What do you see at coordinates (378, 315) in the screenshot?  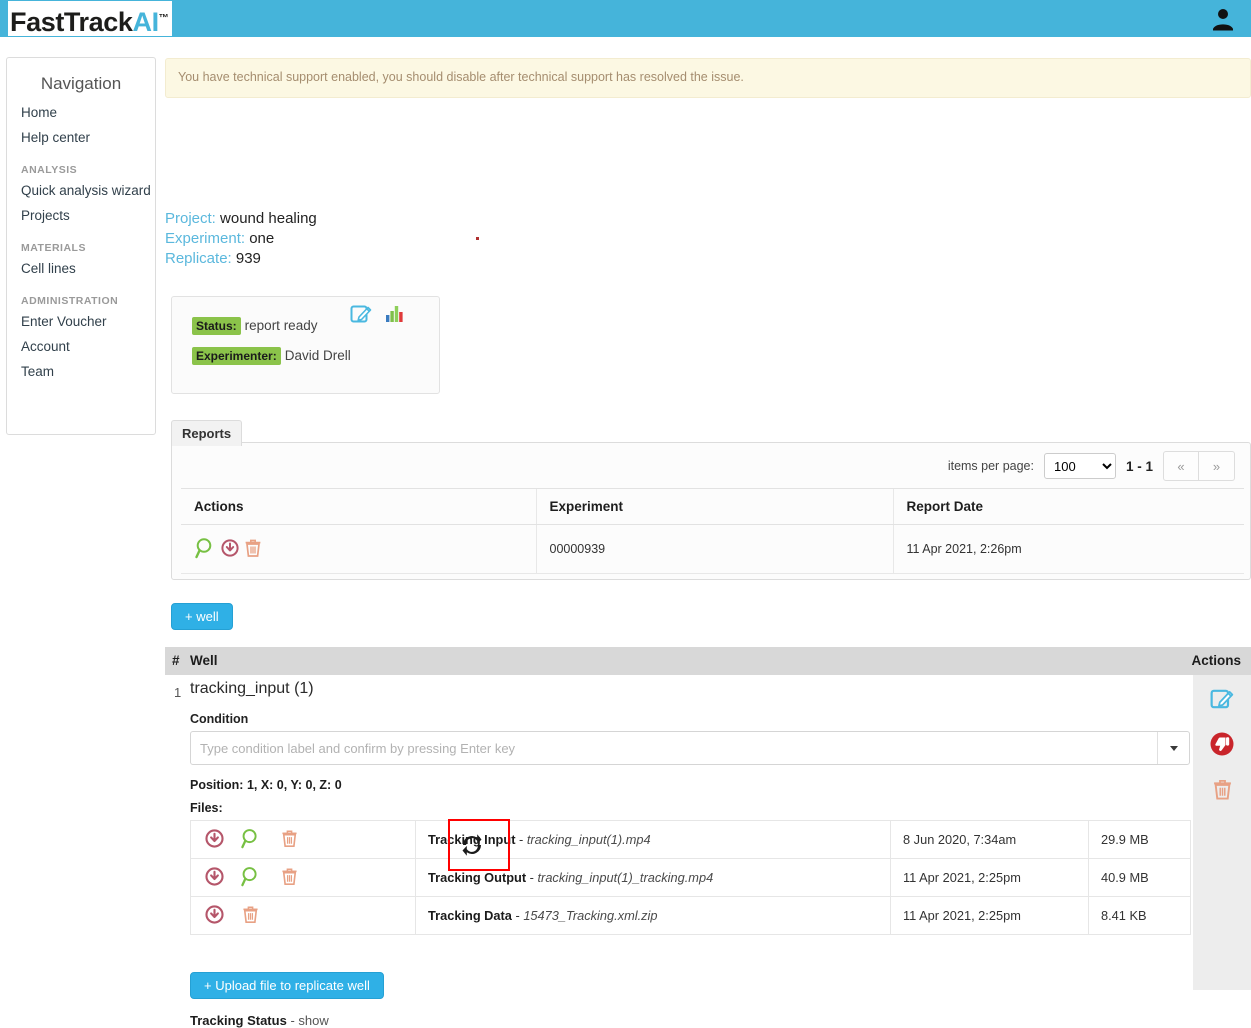 I see `status-card-icons` at bounding box center [378, 315].